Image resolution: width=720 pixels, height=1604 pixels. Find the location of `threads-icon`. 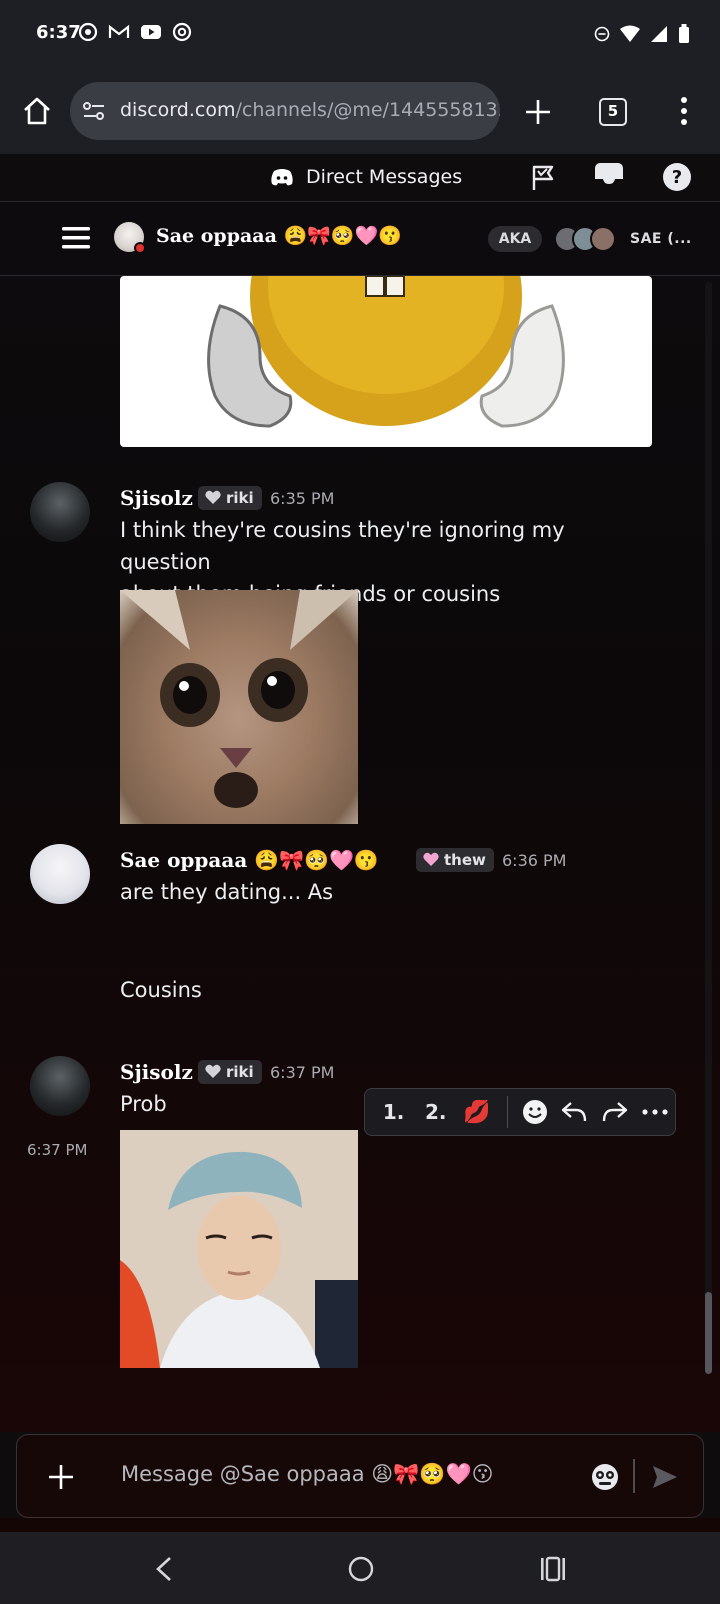

threads-icon is located at coordinates (182, 32).